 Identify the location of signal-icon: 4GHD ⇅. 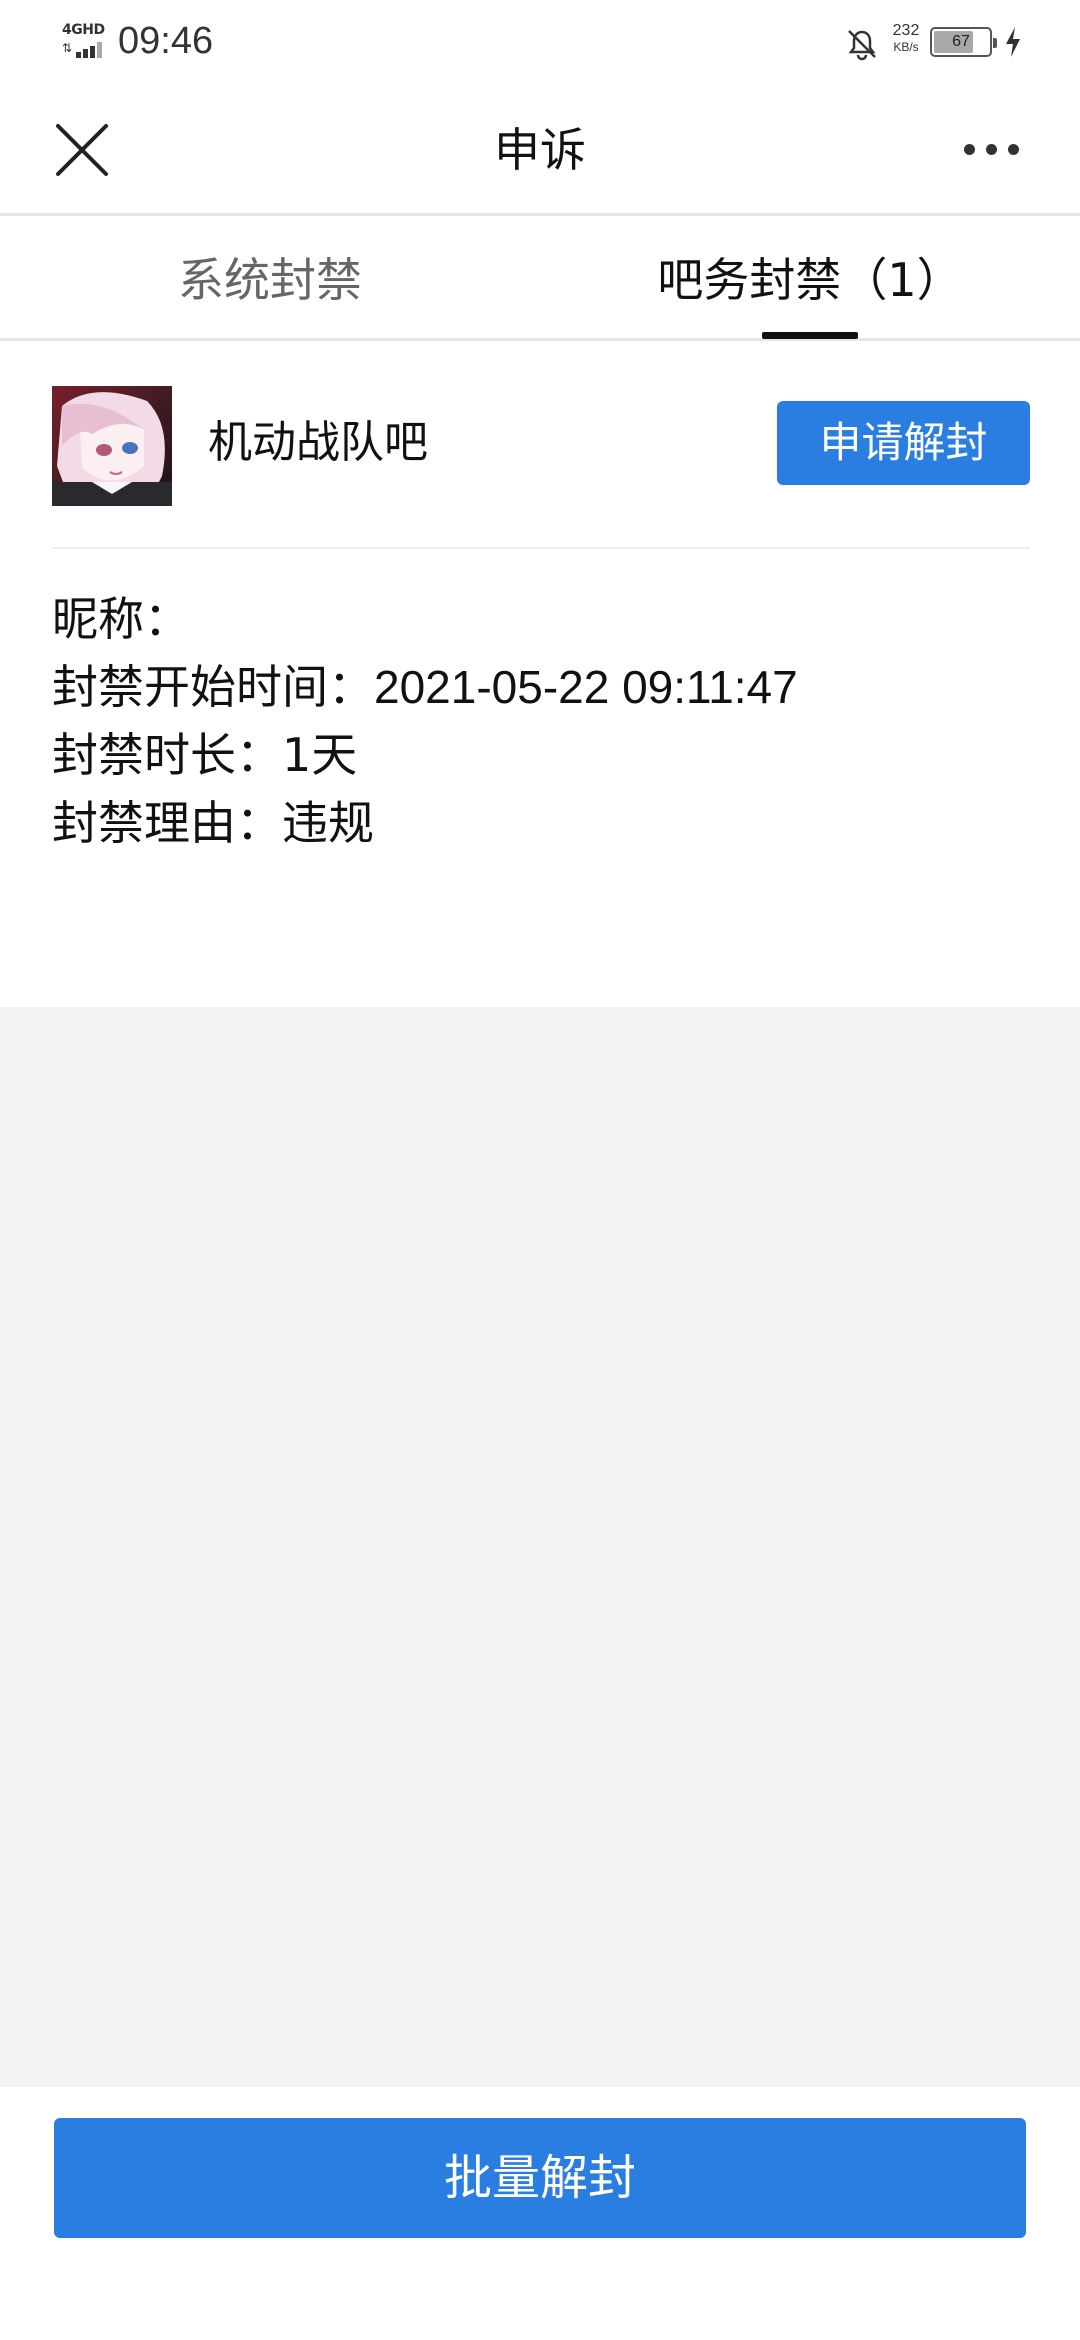
(86, 42).